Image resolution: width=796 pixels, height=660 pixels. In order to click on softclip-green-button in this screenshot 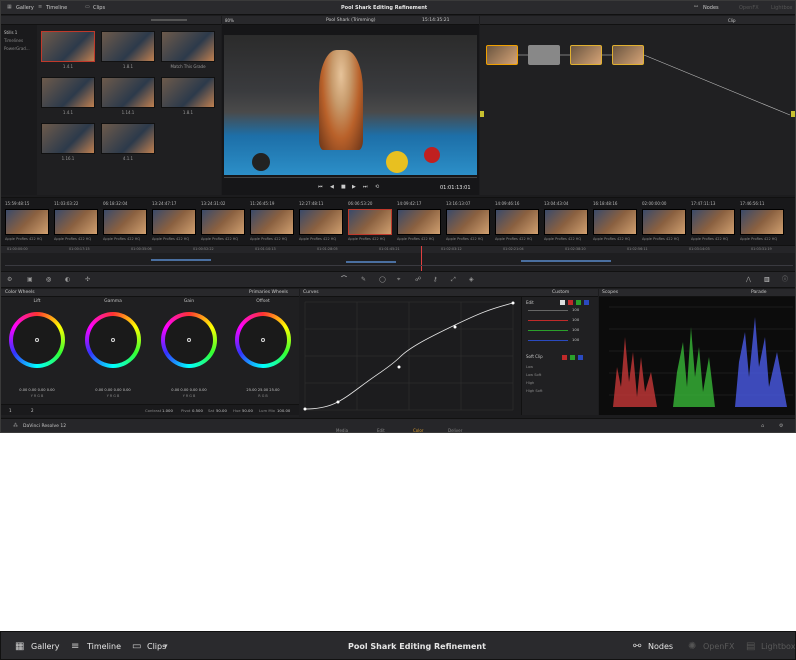, I will do `click(572, 357)`.